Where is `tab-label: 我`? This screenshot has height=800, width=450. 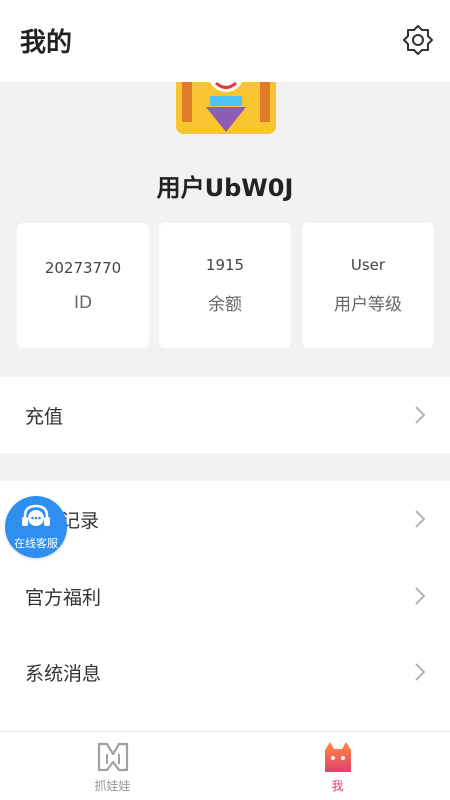 tab-label: 我 is located at coordinates (337, 785).